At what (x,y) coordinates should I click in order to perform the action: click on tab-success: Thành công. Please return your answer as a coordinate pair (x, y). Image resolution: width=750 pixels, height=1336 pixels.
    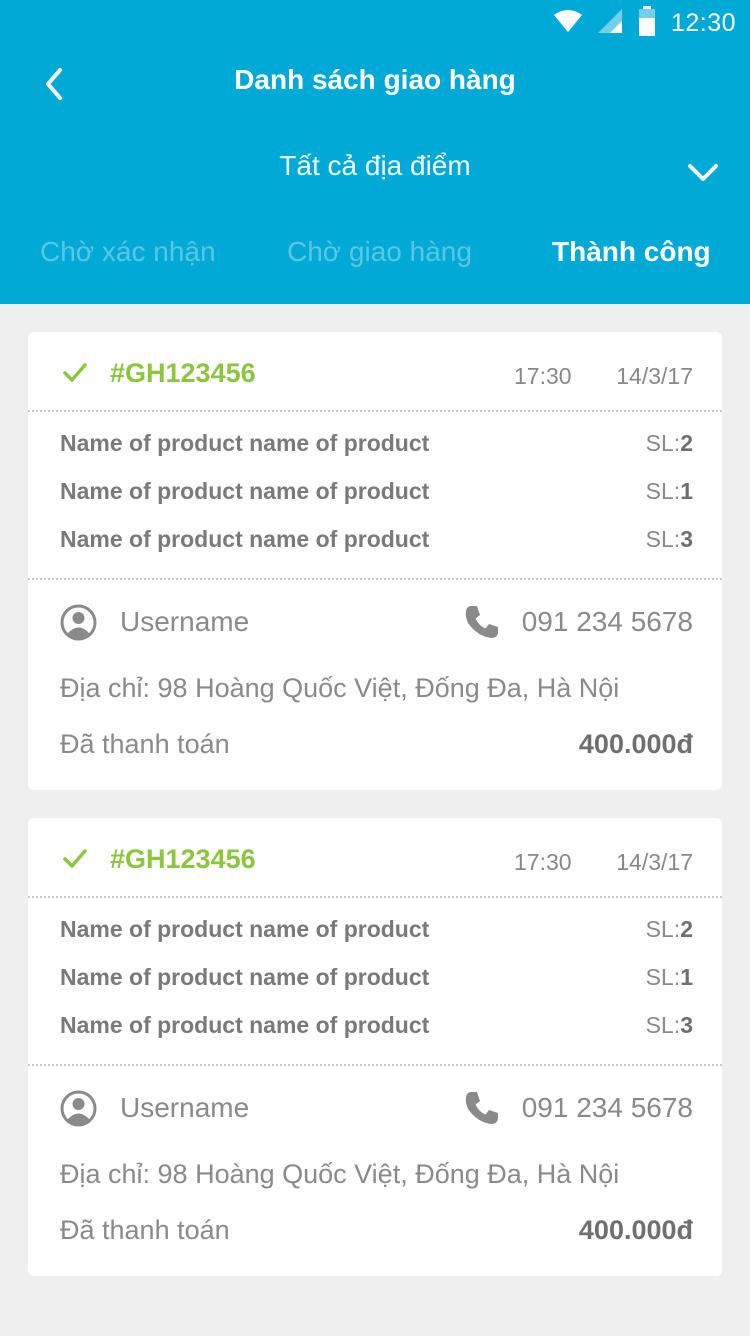
    Looking at the image, I should click on (631, 252).